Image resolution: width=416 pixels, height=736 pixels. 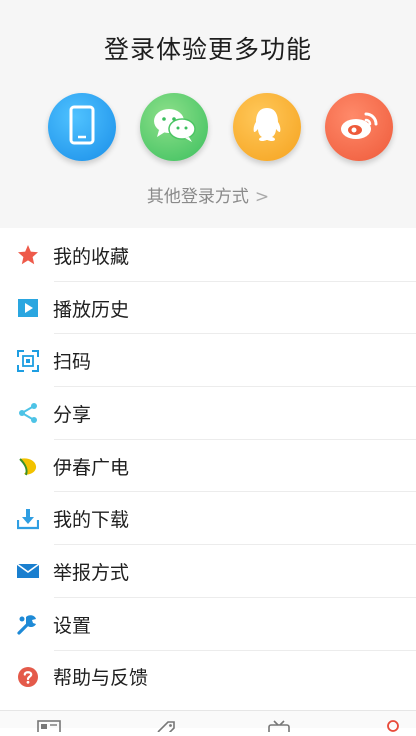 What do you see at coordinates (208, 413) in the screenshot?
I see `menu-item-share: 分享` at bounding box center [208, 413].